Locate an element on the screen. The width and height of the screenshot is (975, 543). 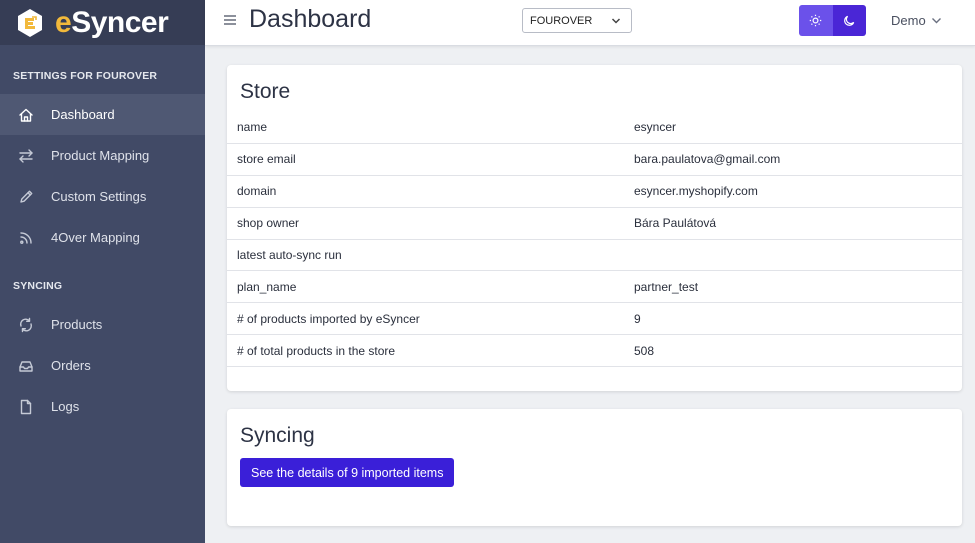
sidebar-item-label: Orders is located at coordinates (71, 365).